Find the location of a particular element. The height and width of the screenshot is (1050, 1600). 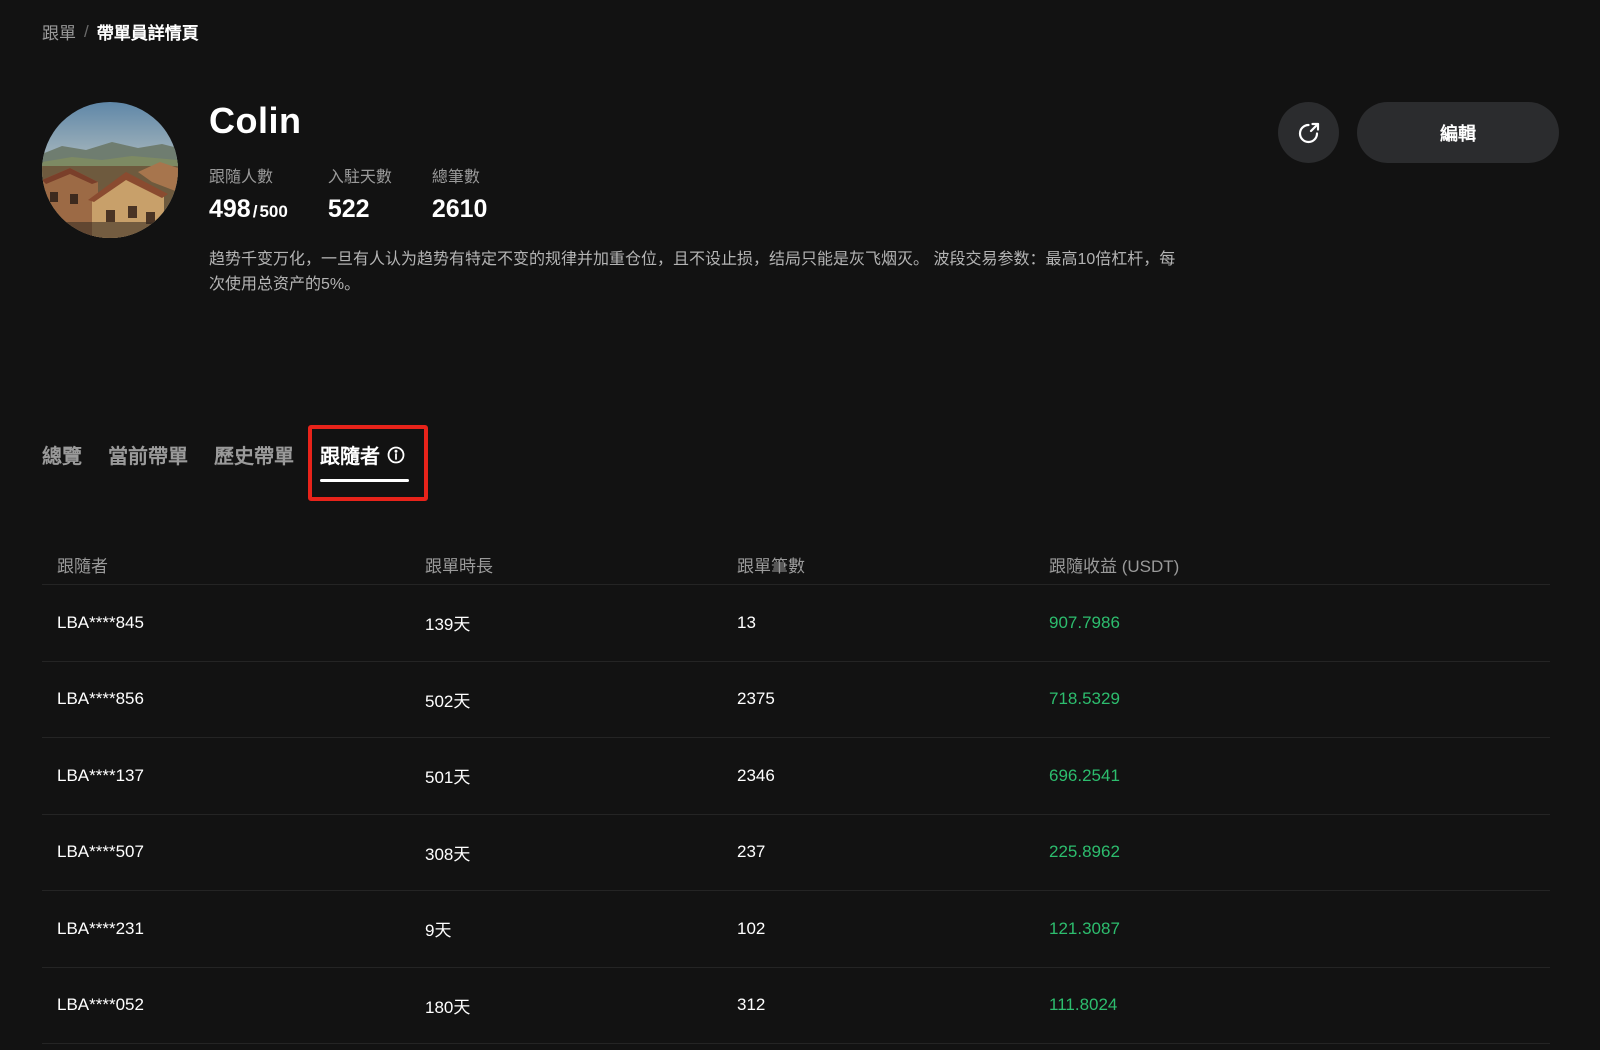

cell-follower: LBA****845 is located at coordinates (100, 622).